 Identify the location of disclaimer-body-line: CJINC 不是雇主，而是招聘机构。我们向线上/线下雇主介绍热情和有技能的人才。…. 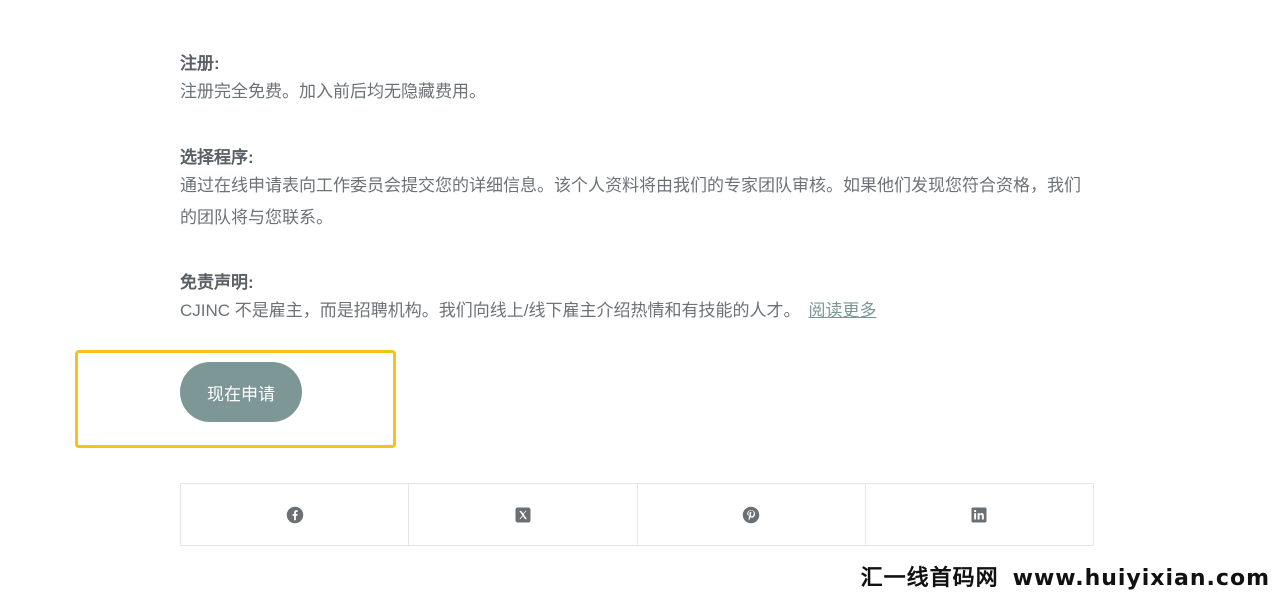
(635, 311).